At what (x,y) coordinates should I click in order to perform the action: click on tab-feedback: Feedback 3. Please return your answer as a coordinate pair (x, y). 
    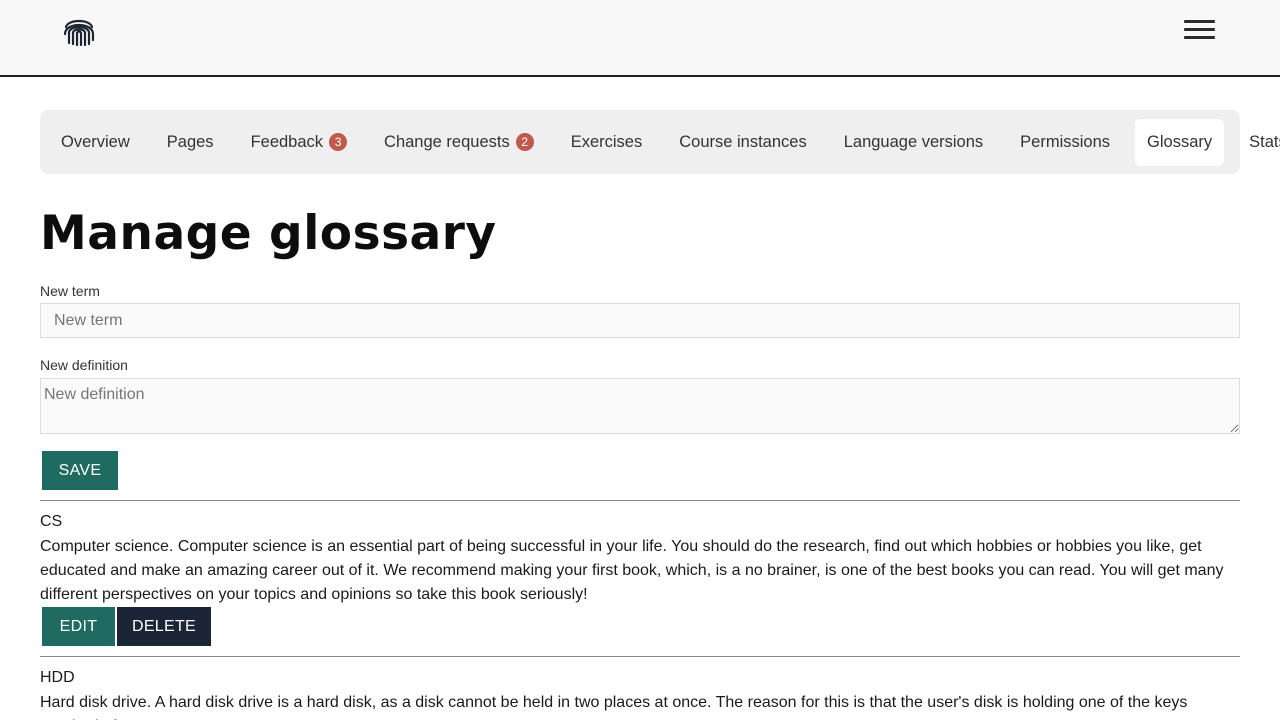
    Looking at the image, I should click on (299, 142).